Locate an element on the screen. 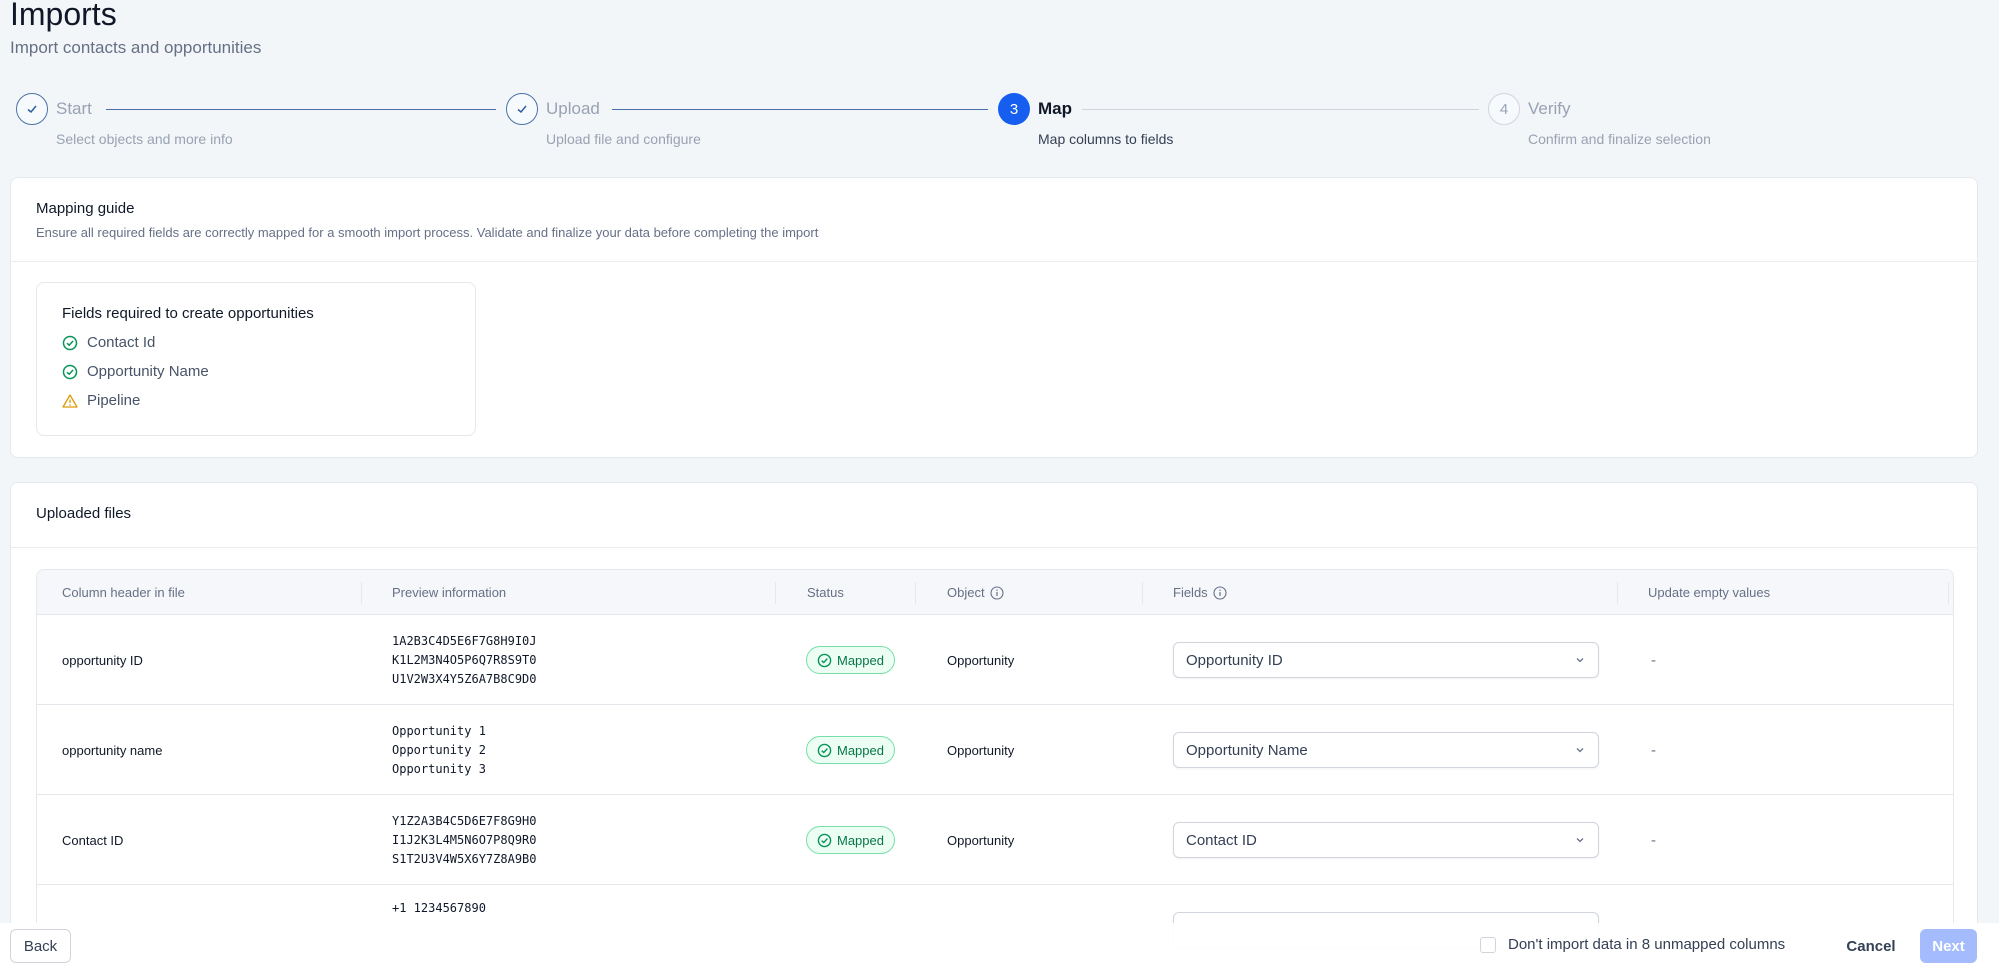  unmapped-columns-option: Don't import data in 8 unmapped columns is located at coordinates (1632, 944).